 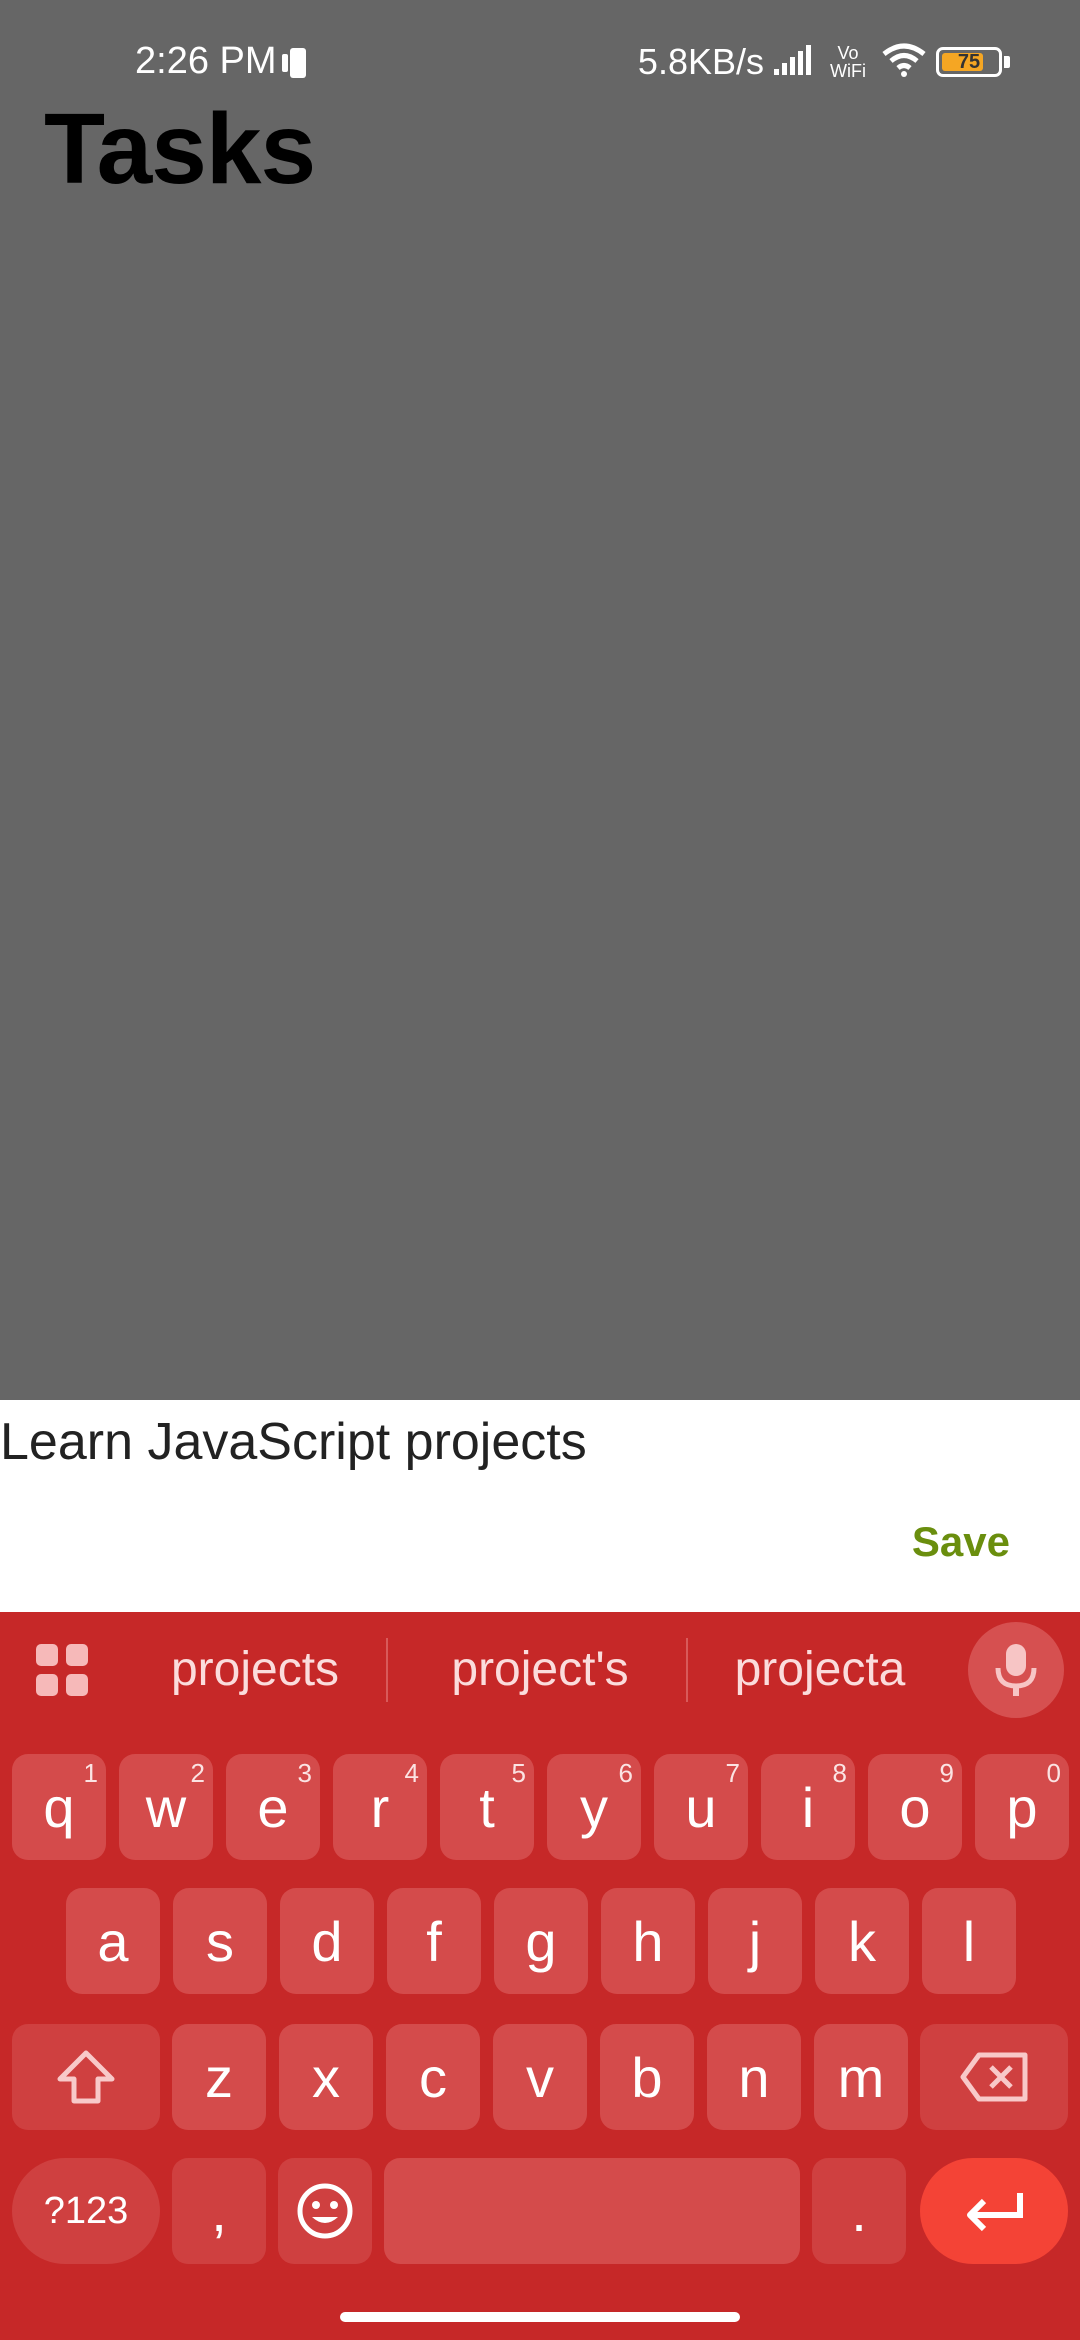 I want to click on apps-icon, so click(x=62, y=1670).